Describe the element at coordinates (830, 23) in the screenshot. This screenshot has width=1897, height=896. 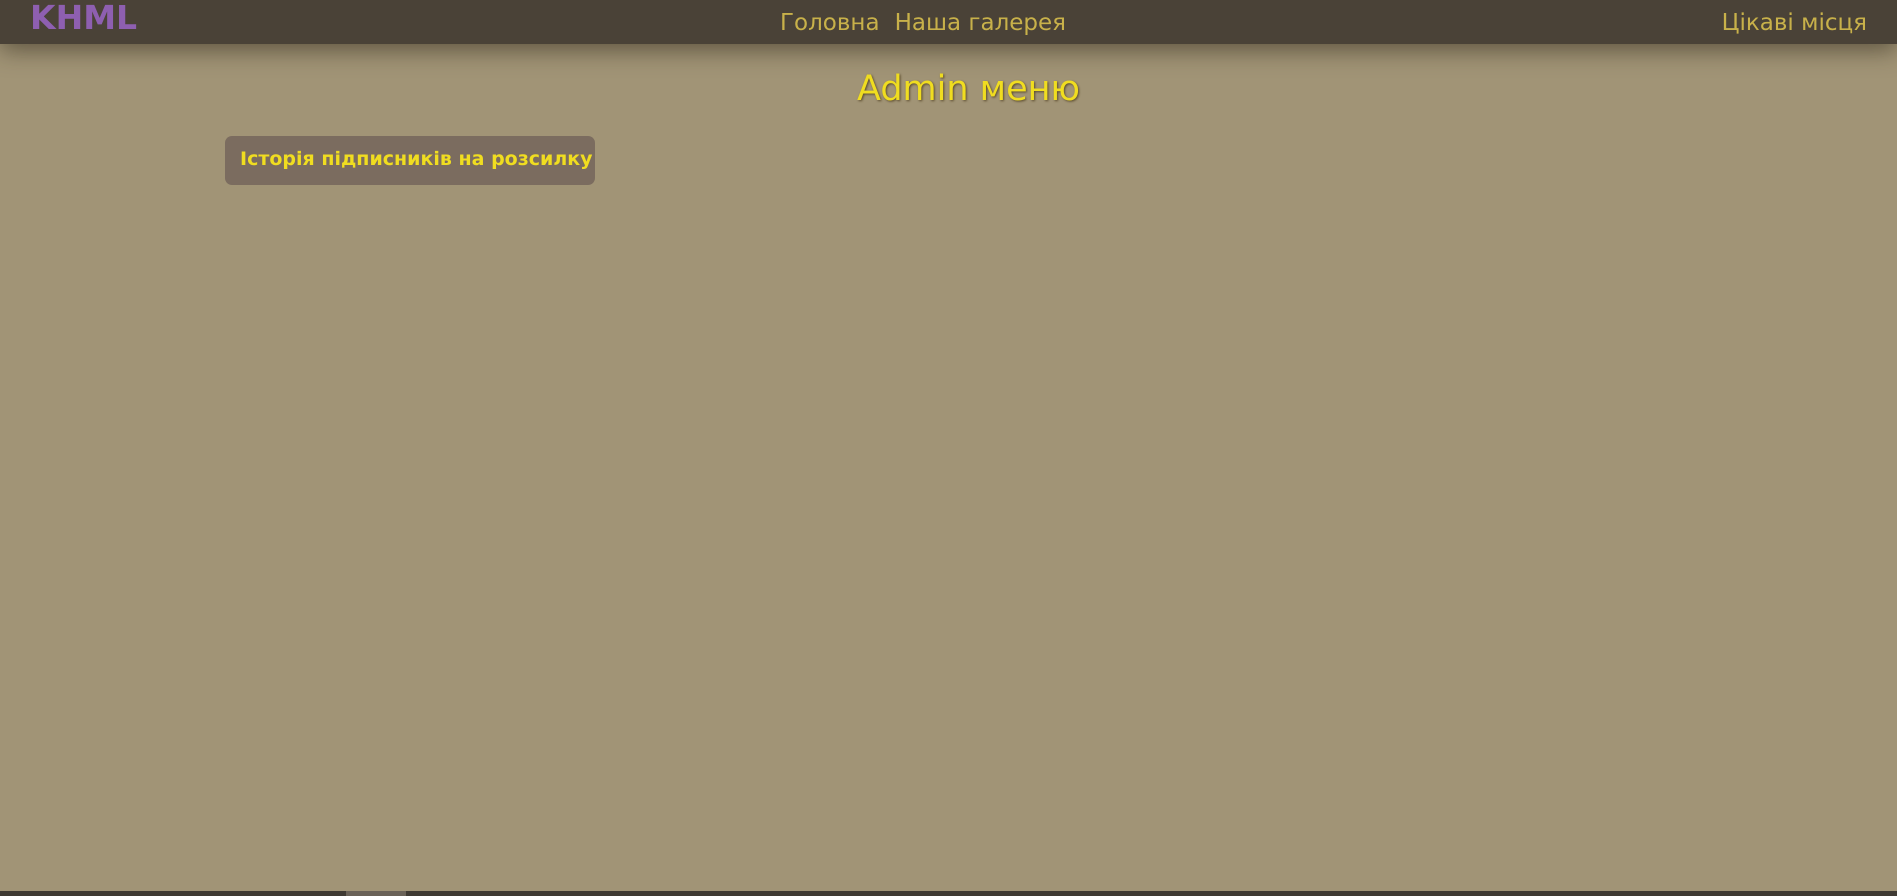
I see `nav-link-home: Головна` at that location.